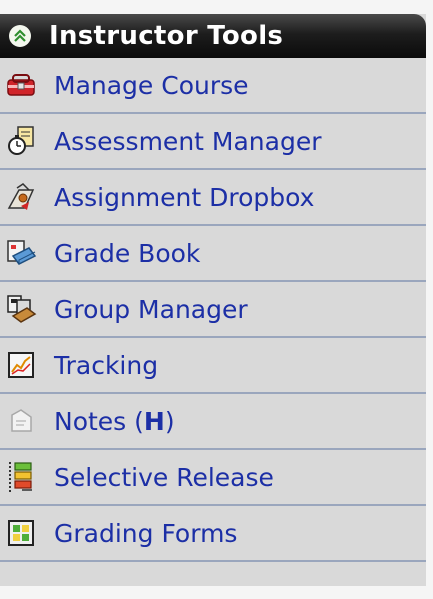 The image size is (433, 599). What do you see at coordinates (21, 141) in the screenshot?
I see `stopwatch-document-icon` at bounding box center [21, 141].